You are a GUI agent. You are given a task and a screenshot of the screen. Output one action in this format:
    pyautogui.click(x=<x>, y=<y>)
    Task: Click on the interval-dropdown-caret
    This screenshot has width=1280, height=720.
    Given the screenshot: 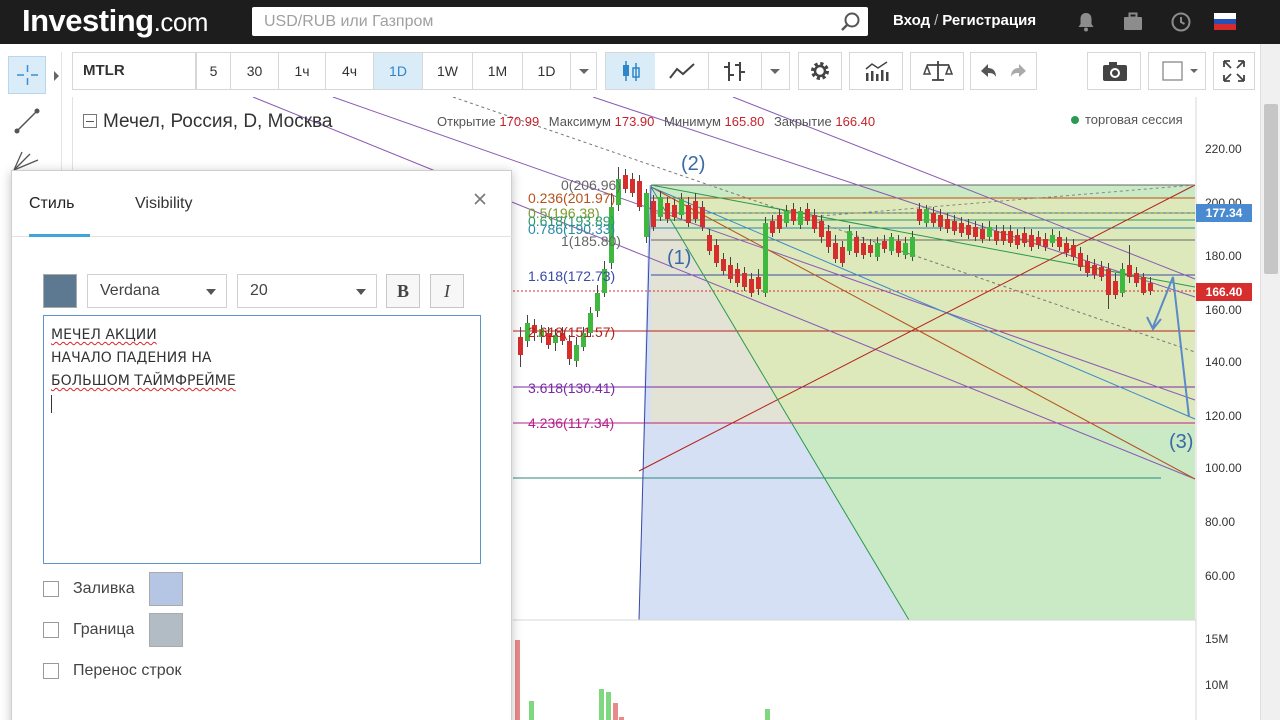 What is the action you would take?
    pyautogui.click(x=584, y=71)
    